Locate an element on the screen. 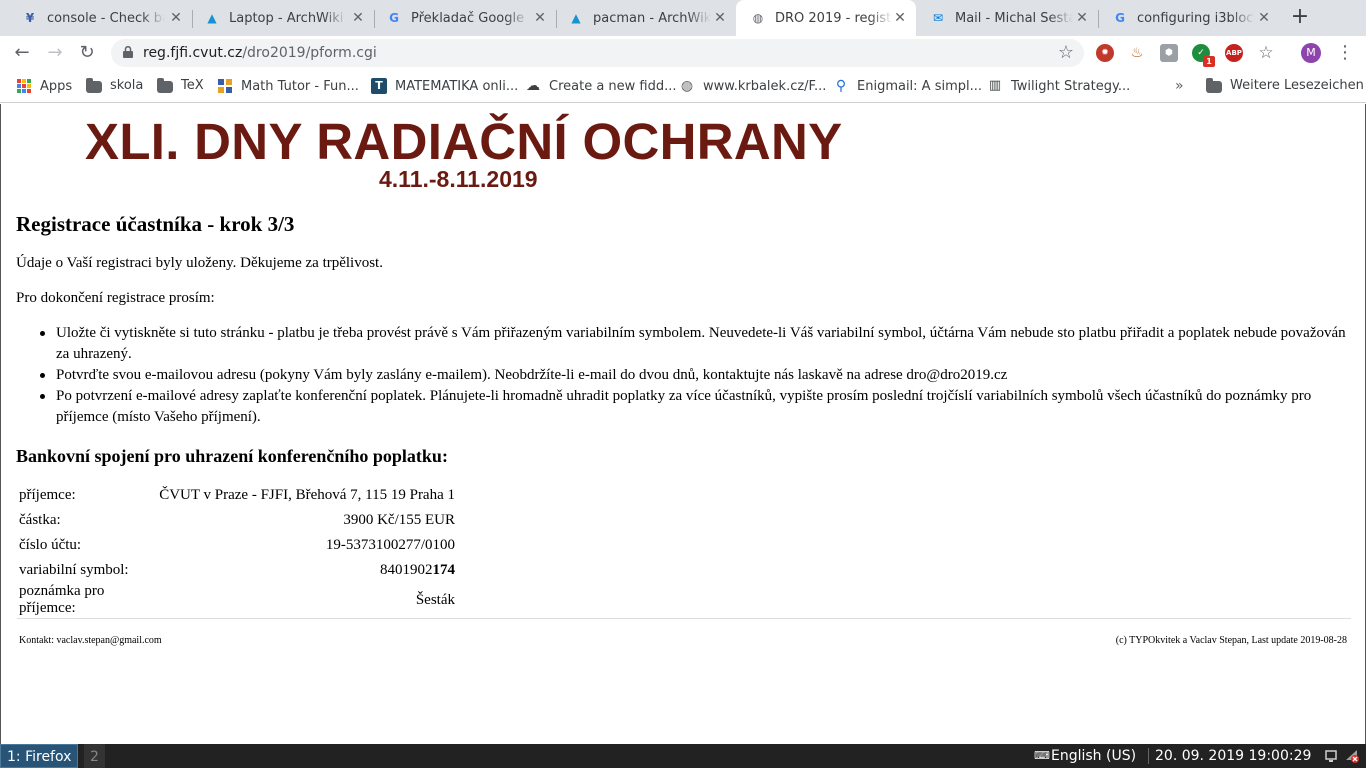 The height and width of the screenshot is (768, 1366). page-title: Registrace účastníka - krok 3/3 is located at coordinates (155, 224).